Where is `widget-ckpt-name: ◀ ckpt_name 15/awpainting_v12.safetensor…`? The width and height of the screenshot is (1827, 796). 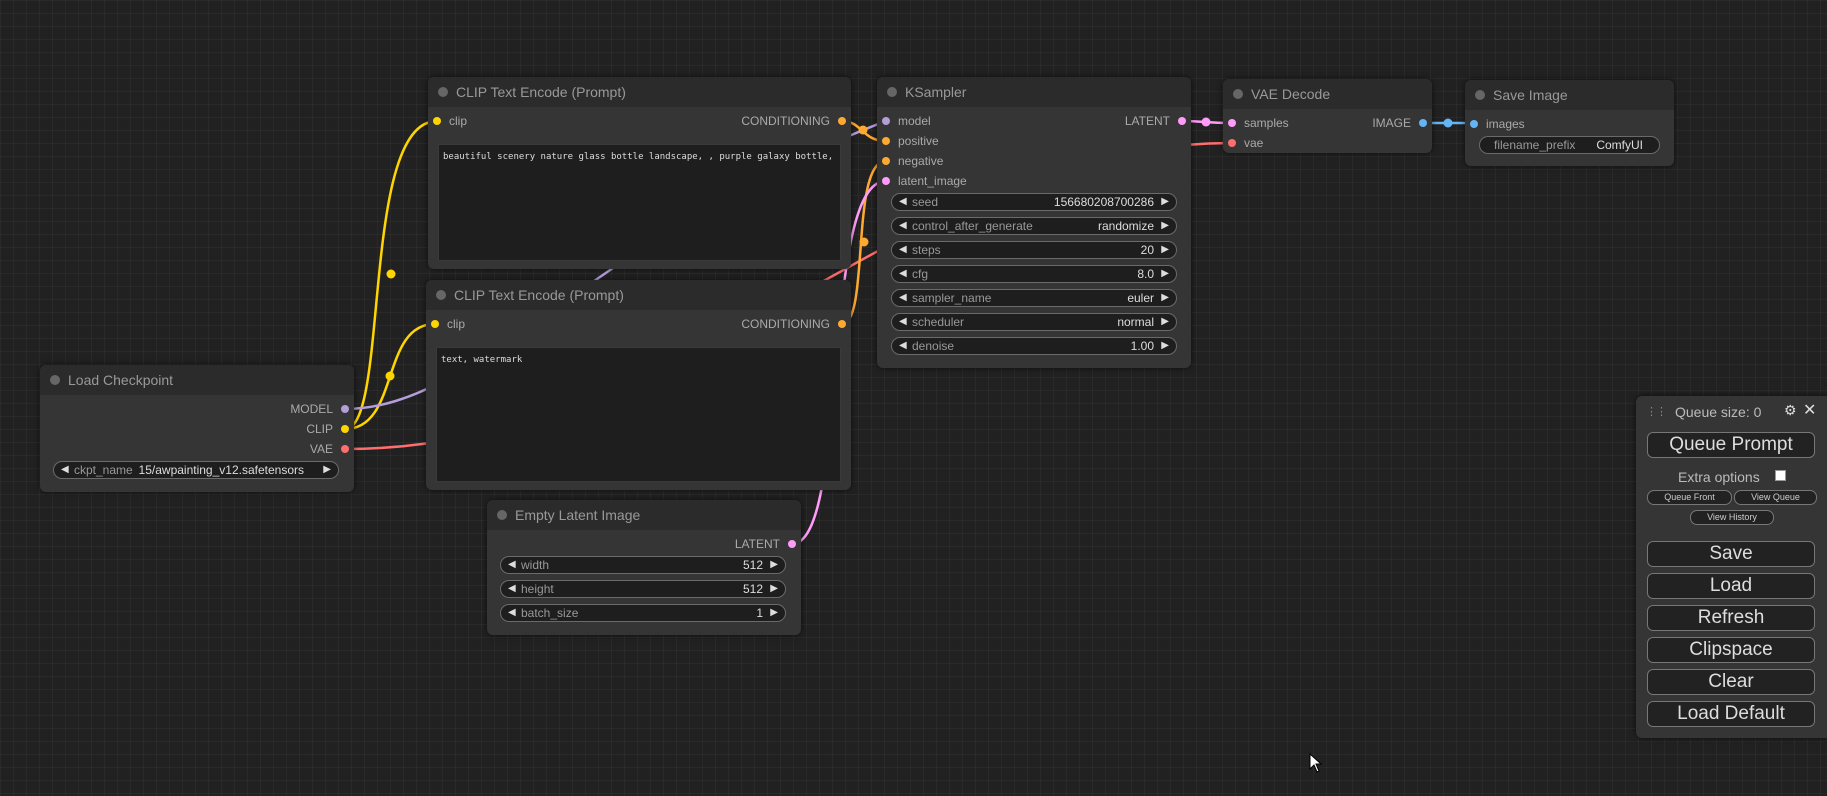 widget-ckpt-name: ◀ ckpt_name 15/awpainting_v12.safetensor… is located at coordinates (196, 470).